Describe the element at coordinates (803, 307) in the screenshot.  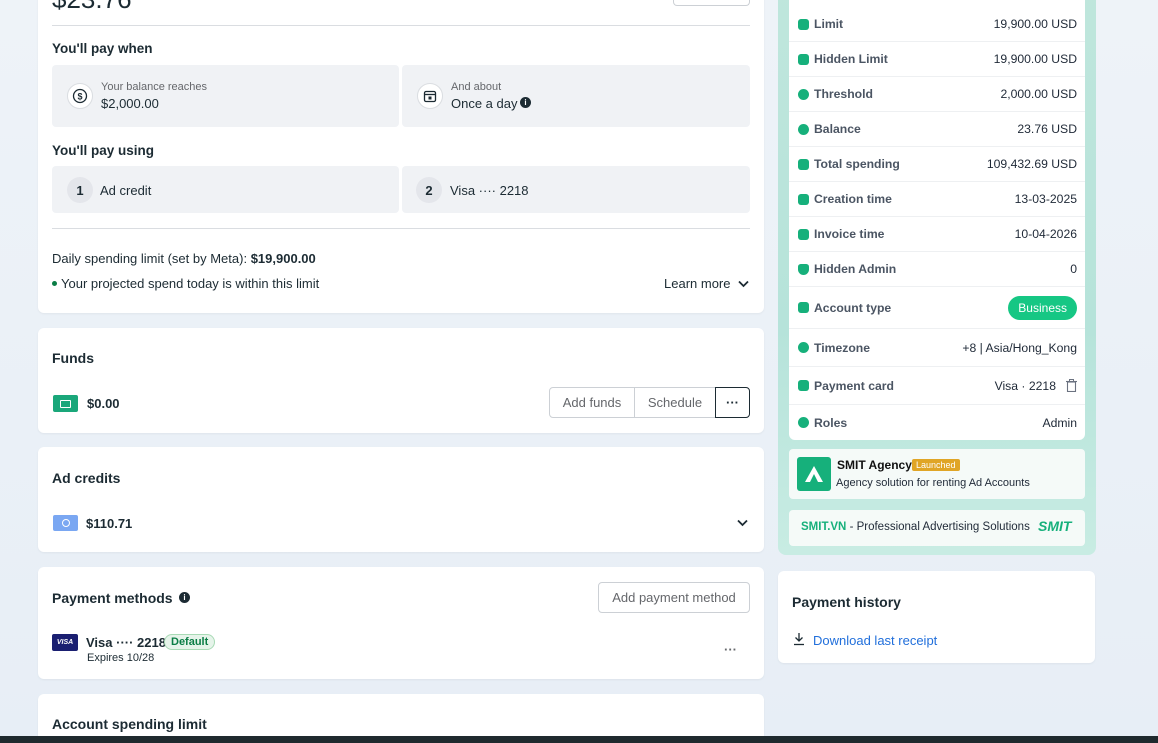
I see `id-card-icon` at that location.